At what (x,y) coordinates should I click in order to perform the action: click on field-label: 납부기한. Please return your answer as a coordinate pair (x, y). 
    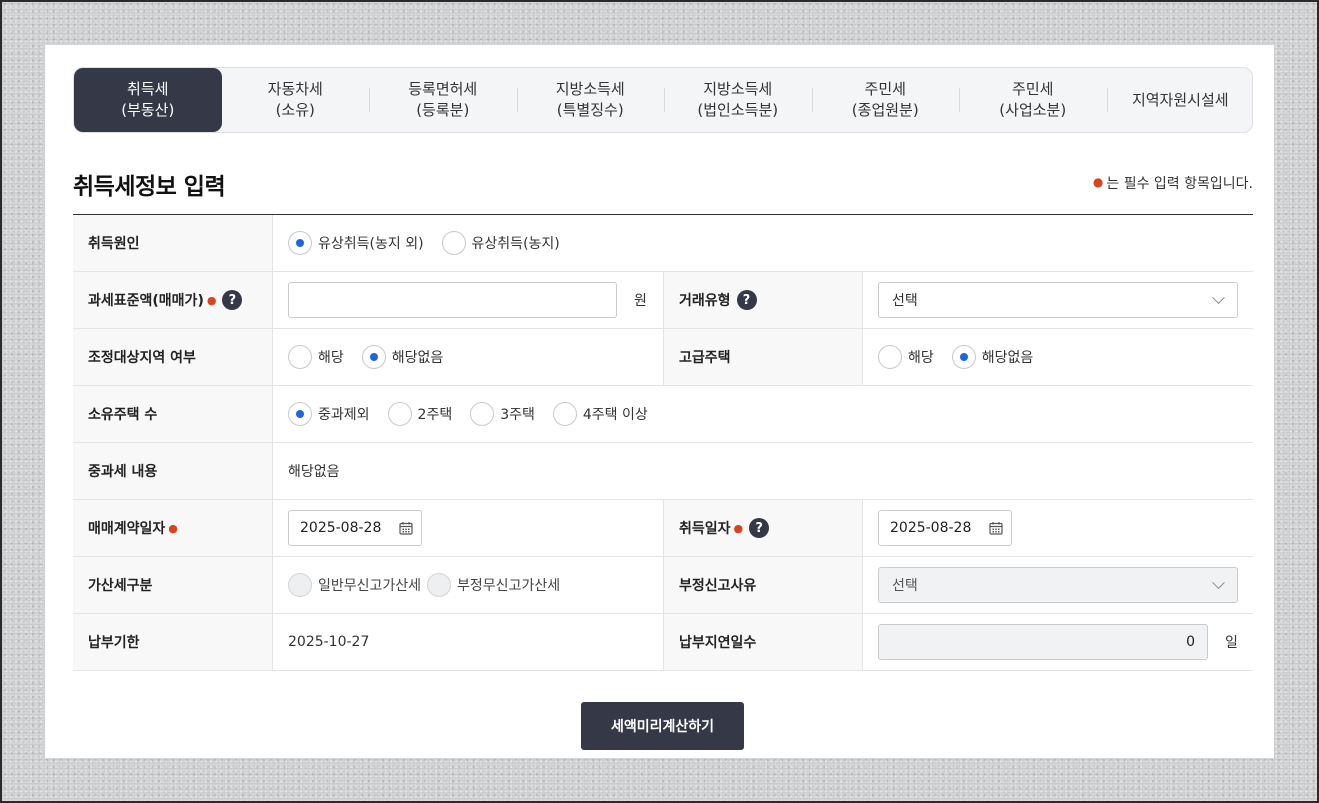
    Looking at the image, I should click on (173, 642).